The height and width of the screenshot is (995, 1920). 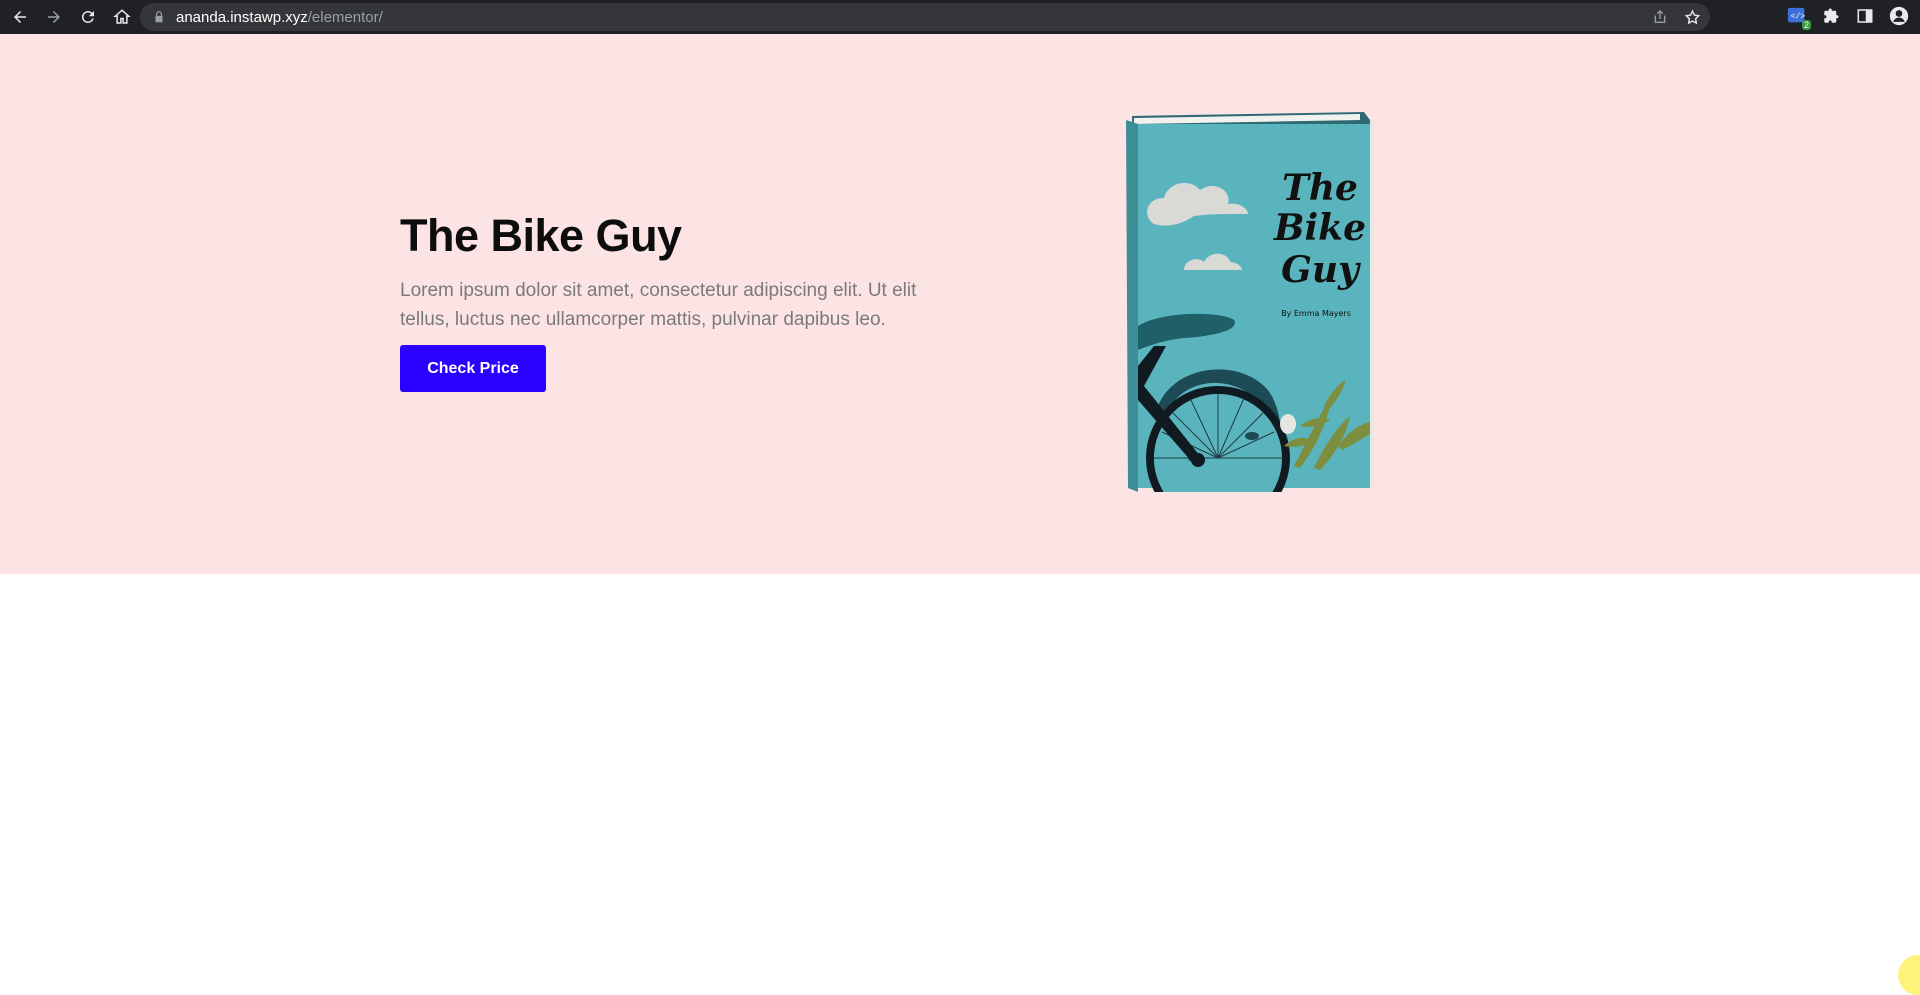 What do you see at coordinates (1316, 313) in the screenshot?
I see `book-author: By Emma Mayers` at bounding box center [1316, 313].